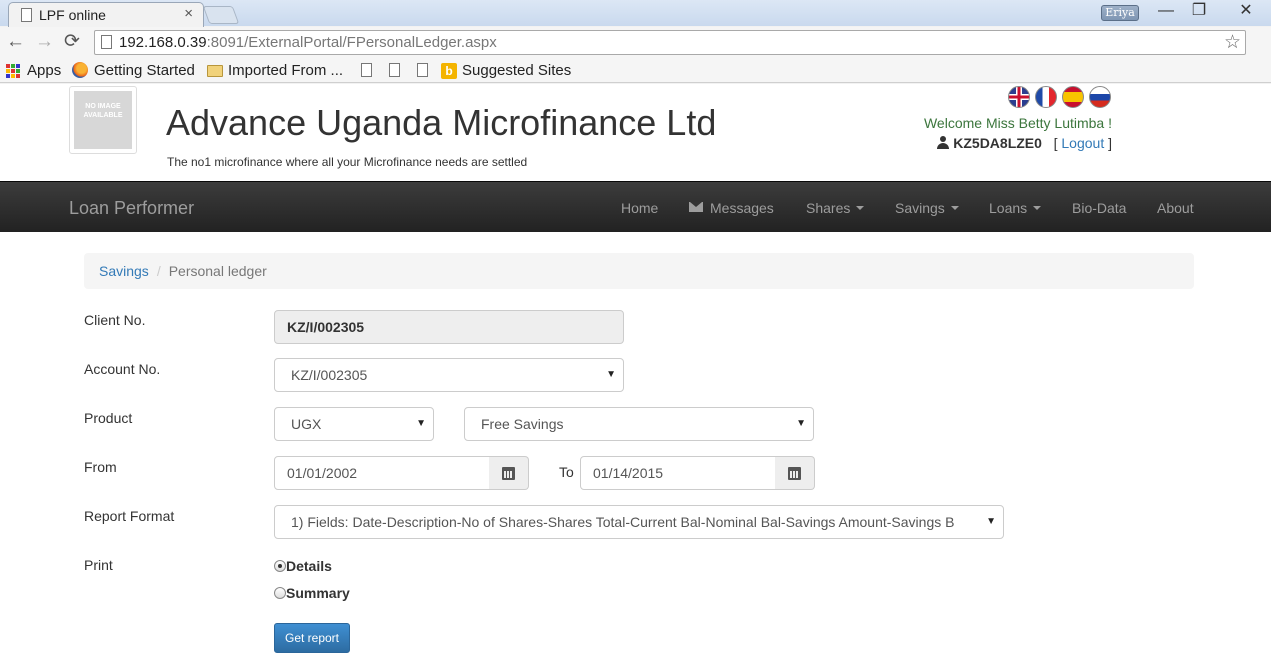 Image resolution: width=1271 pixels, height=654 pixels. I want to click on report-format-label: Report Format, so click(129, 516).